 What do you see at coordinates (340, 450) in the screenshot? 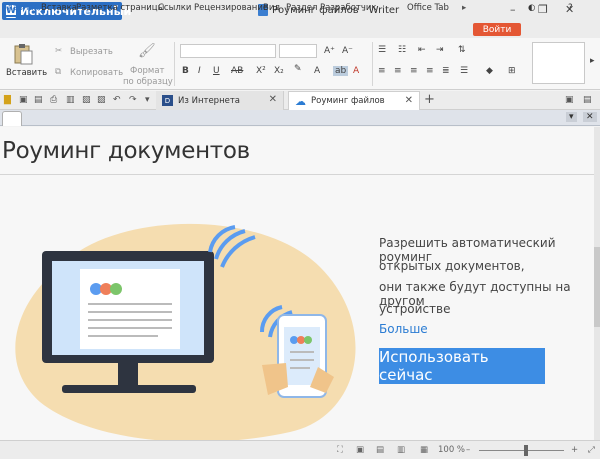
I see `fullscreen-icon: ⛶` at bounding box center [340, 450].